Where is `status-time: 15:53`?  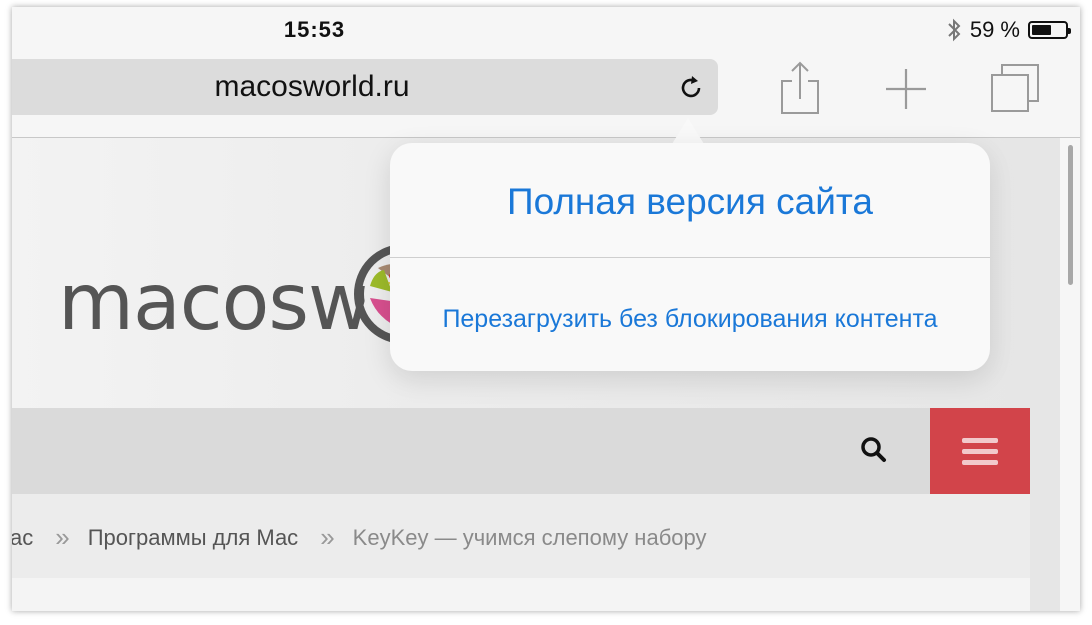
status-time: 15:53 is located at coordinates (314, 29).